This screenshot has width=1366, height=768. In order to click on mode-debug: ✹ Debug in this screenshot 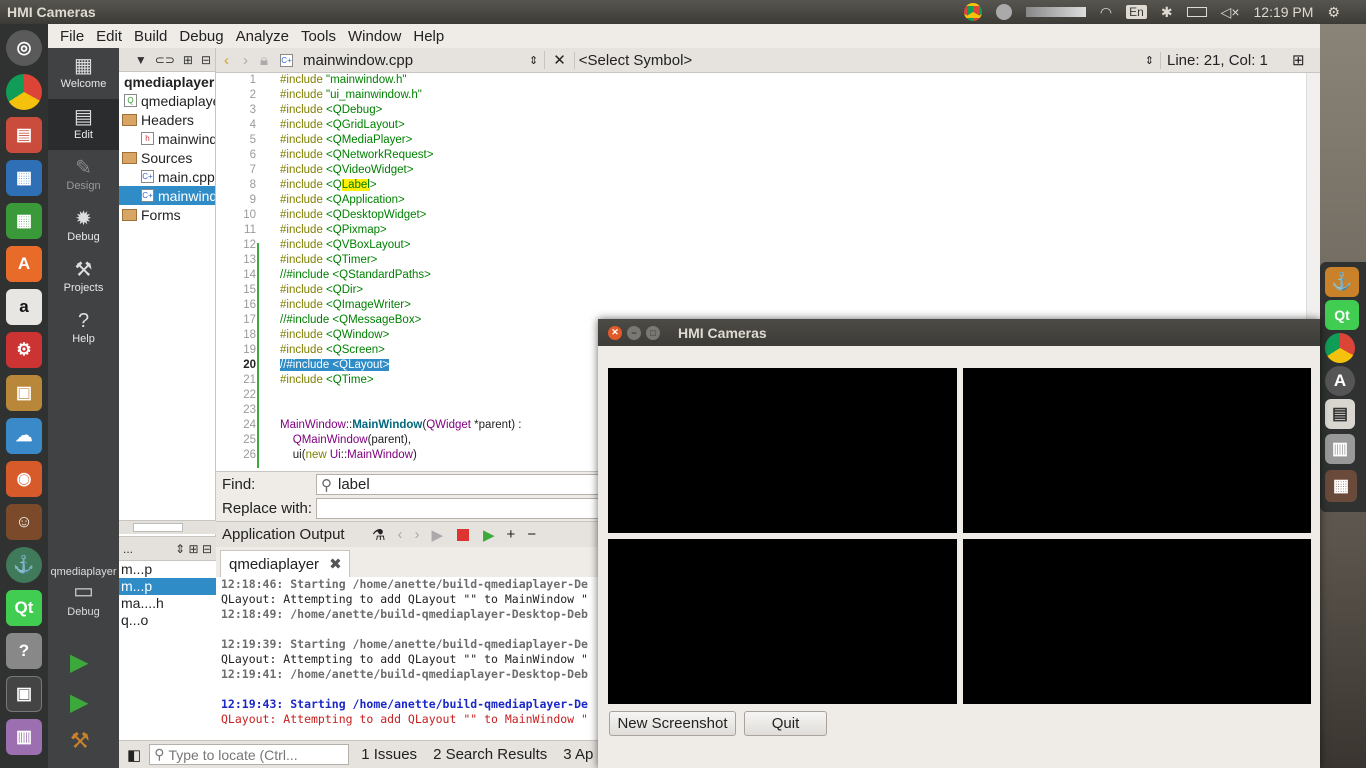, I will do `click(83, 226)`.